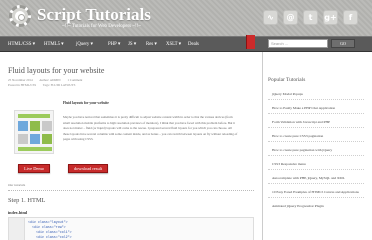 This screenshot has width=372, height=240. Describe the element at coordinates (270, 17) in the screenshot. I see `rss-icon: ∿` at that location.